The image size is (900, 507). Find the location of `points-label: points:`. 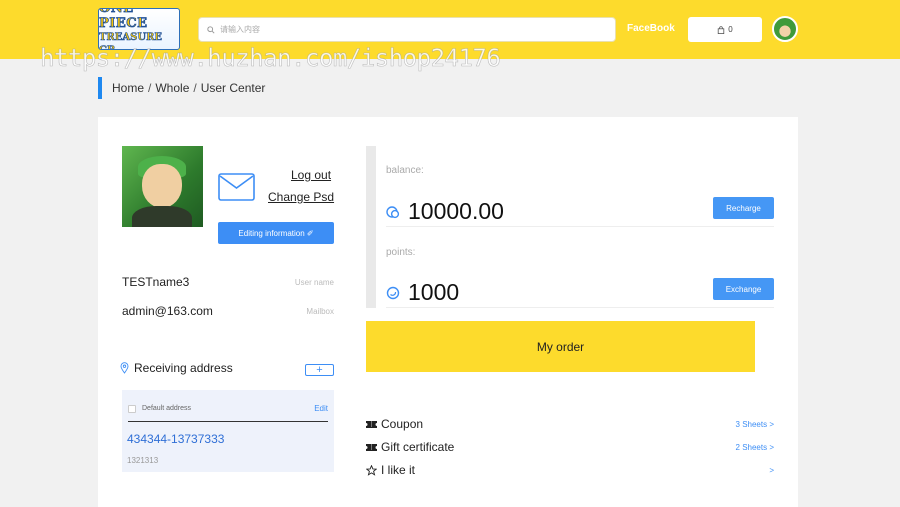

points-label: points: is located at coordinates (401, 252).